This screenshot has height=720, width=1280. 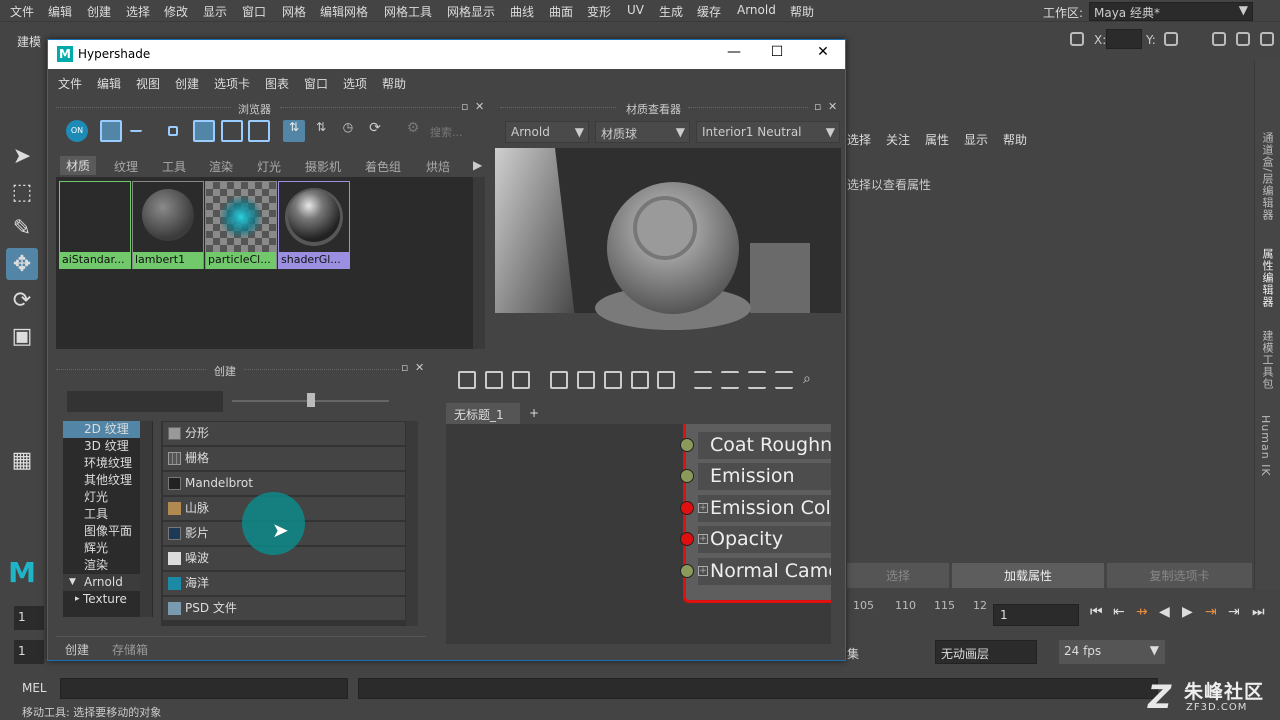 What do you see at coordinates (284, 483) in the screenshot?
I see `node-mandelbrot: Mandelbrot` at bounding box center [284, 483].